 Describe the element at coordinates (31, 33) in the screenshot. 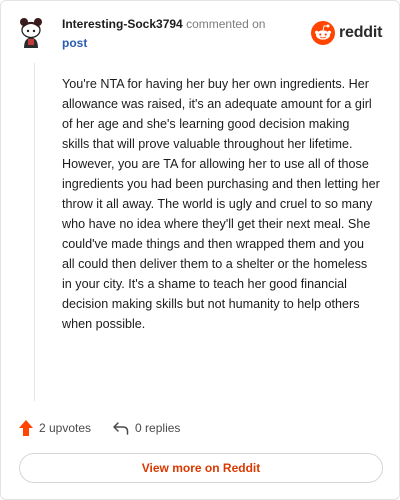

I see `user-avatar-icon` at that location.